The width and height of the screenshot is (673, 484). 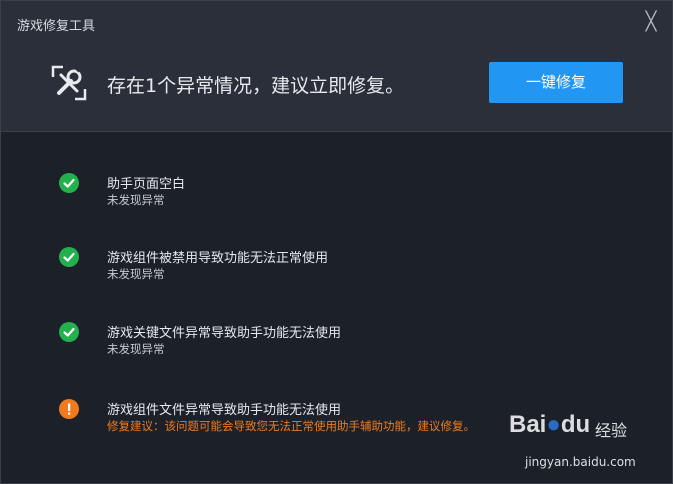 I want to click on check-item-title: 游戏组件文件异常导致助手功能无法使用, so click(x=224, y=410).